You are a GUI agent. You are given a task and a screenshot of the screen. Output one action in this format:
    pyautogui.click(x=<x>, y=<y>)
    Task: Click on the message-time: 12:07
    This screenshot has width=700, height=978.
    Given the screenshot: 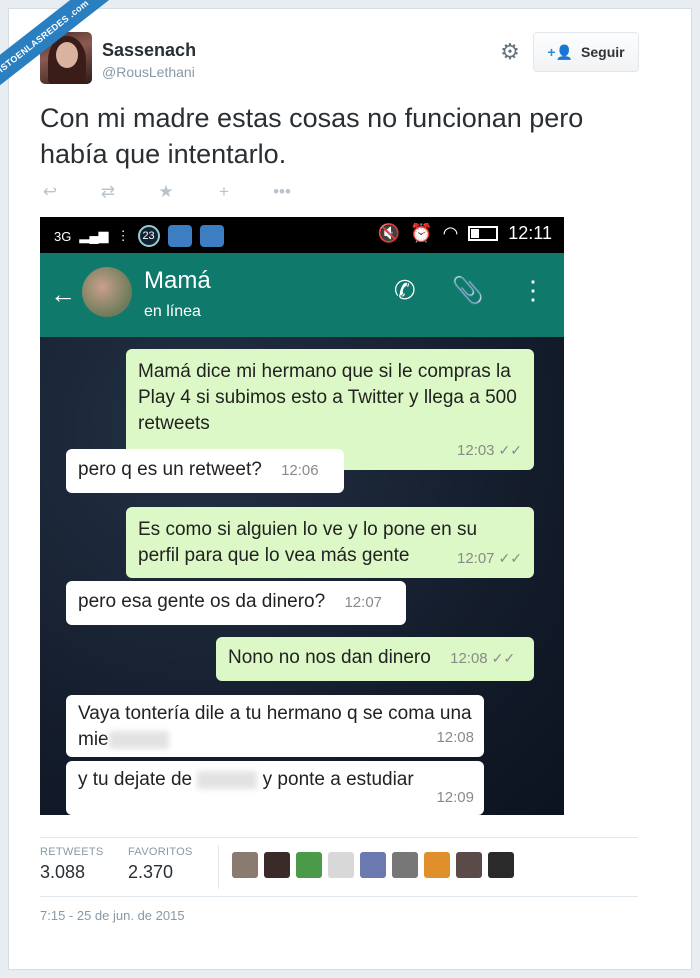 What is the action you would take?
    pyautogui.click(x=363, y=602)
    